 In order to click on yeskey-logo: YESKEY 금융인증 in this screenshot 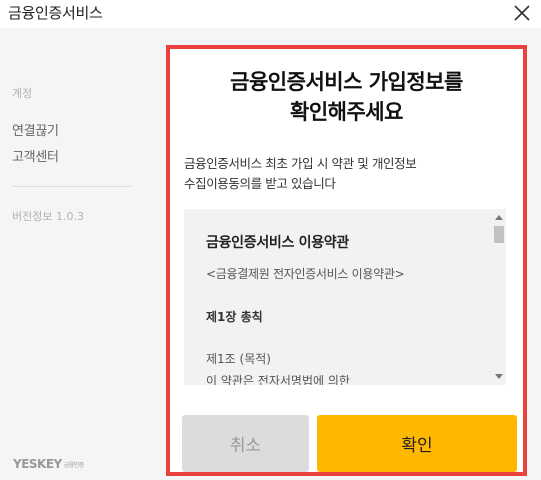, I will do `click(48, 464)`.